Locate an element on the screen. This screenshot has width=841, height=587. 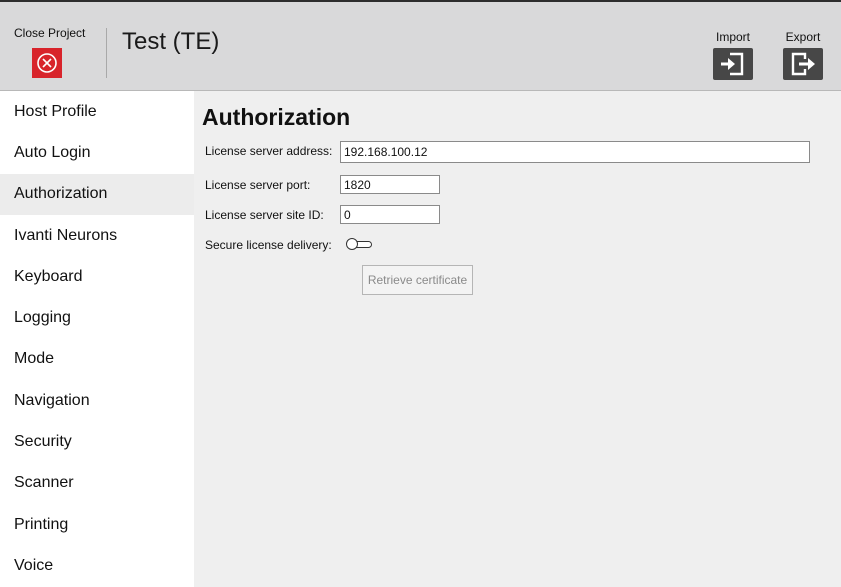
retrieve-certificate-button: Retrieve certificate is located at coordinates (417, 280).